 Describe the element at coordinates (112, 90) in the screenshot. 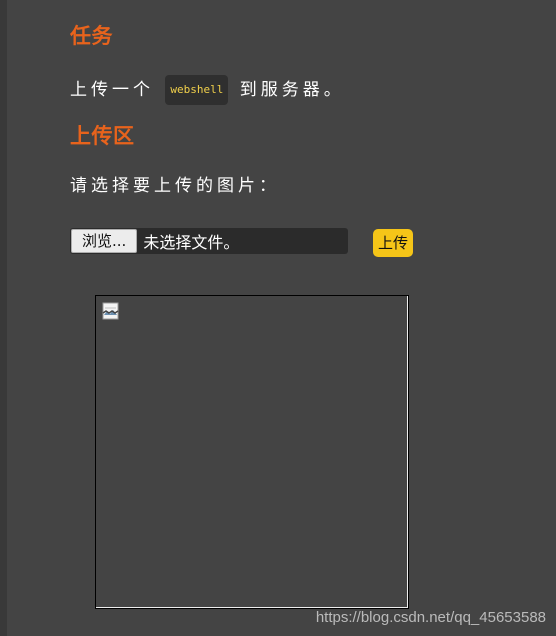

I see `task-text-before: 上传一个` at that location.